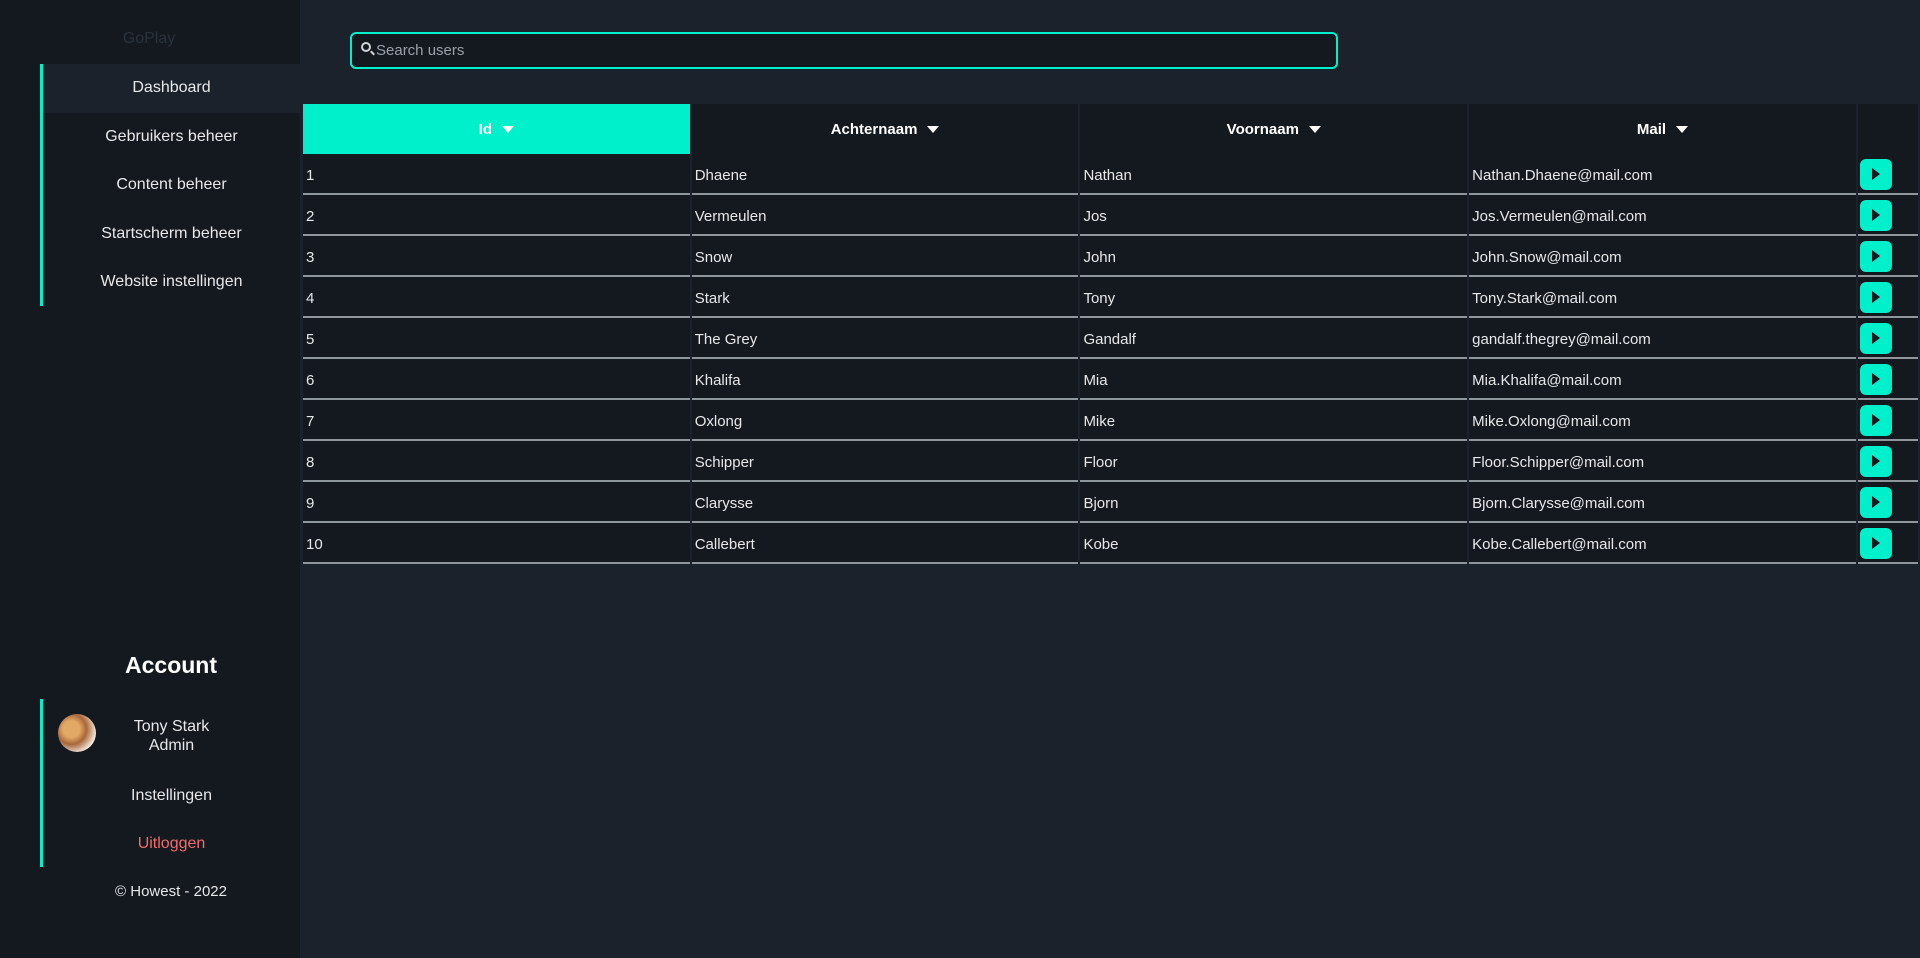  What do you see at coordinates (1274, 502) in the screenshot?
I see `cell-firstname: Bjorn` at bounding box center [1274, 502].